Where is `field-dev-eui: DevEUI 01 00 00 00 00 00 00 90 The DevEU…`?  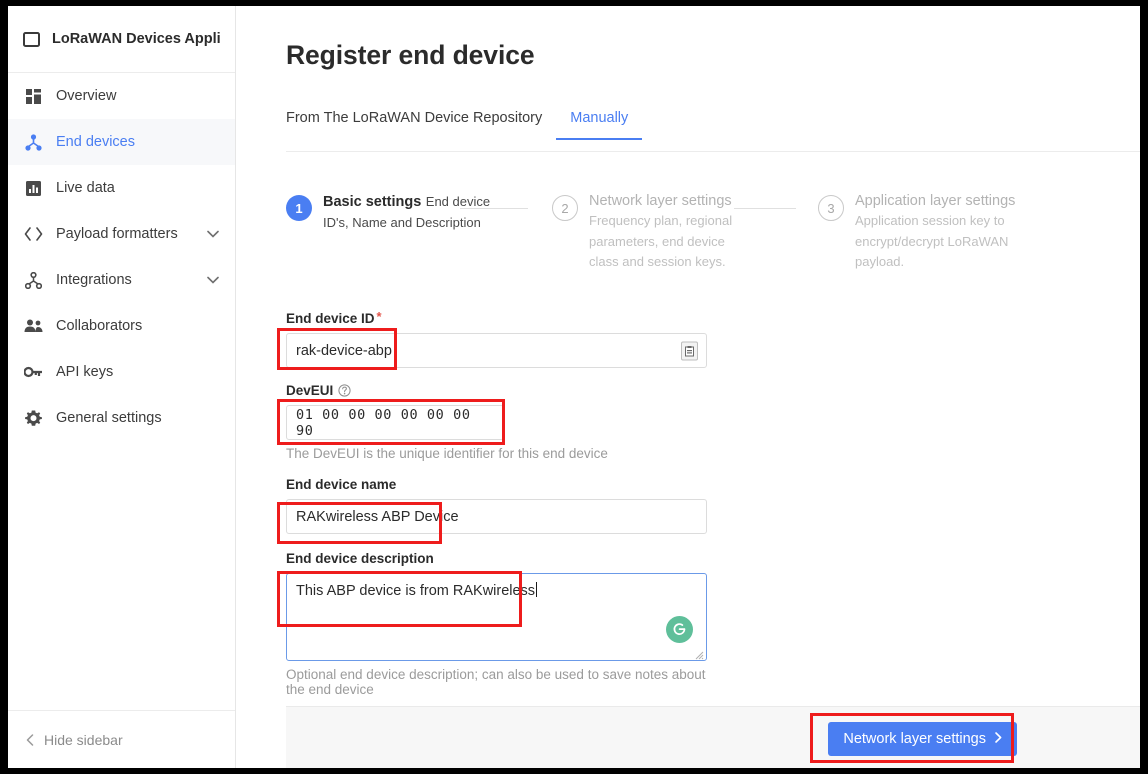
field-dev-eui: DevEUI 01 00 00 00 00 00 00 90 The DevEU… is located at coordinates (496, 422).